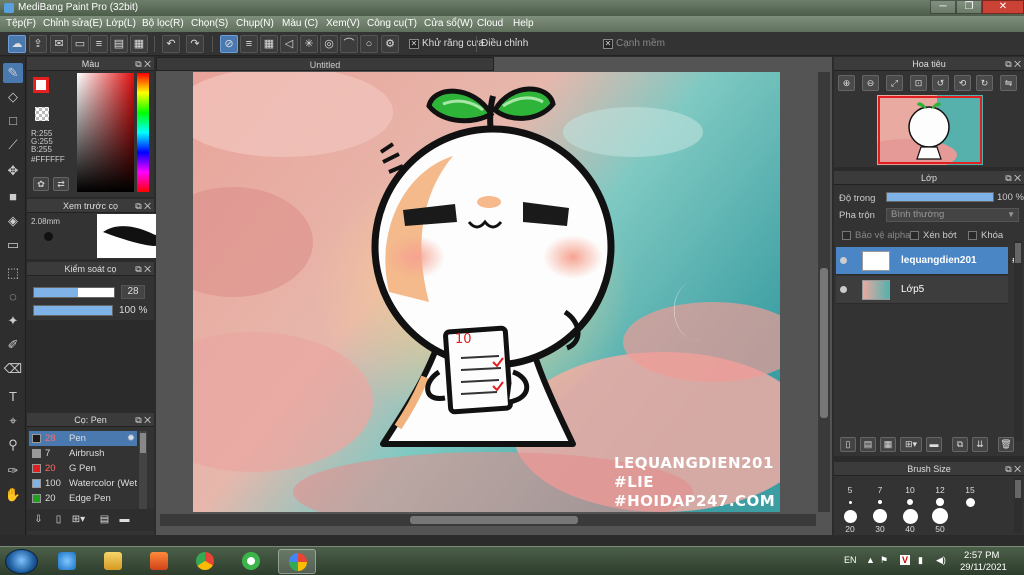 The image size is (1024, 575). Describe the element at coordinates (38, 44) in the screenshot. I see `share-icon: ⇪` at that location.